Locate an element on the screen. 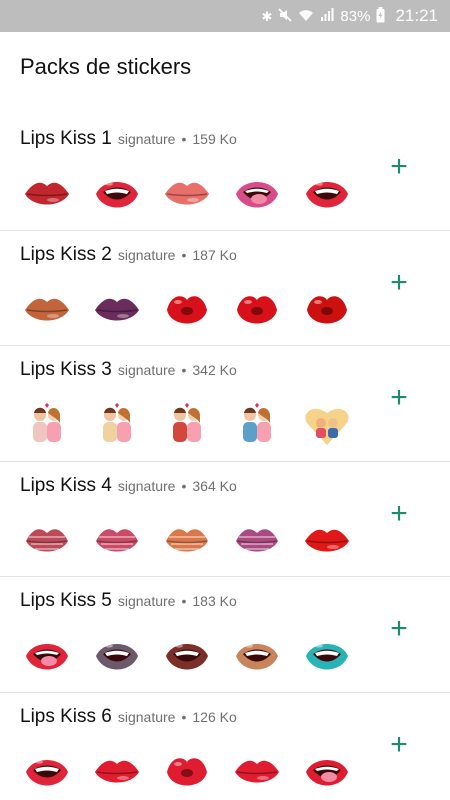  sticker-pack-row: Lips Kiss 1 signature • 159 Ko + is located at coordinates (225, 173).